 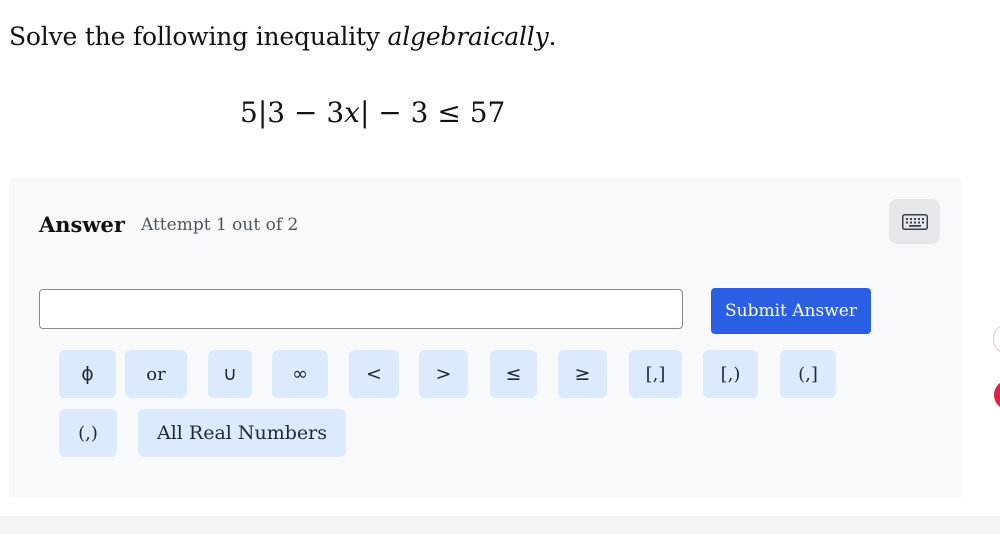 What do you see at coordinates (374, 374) in the screenshot?
I see `key-less-than: <` at bounding box center [374, 374].